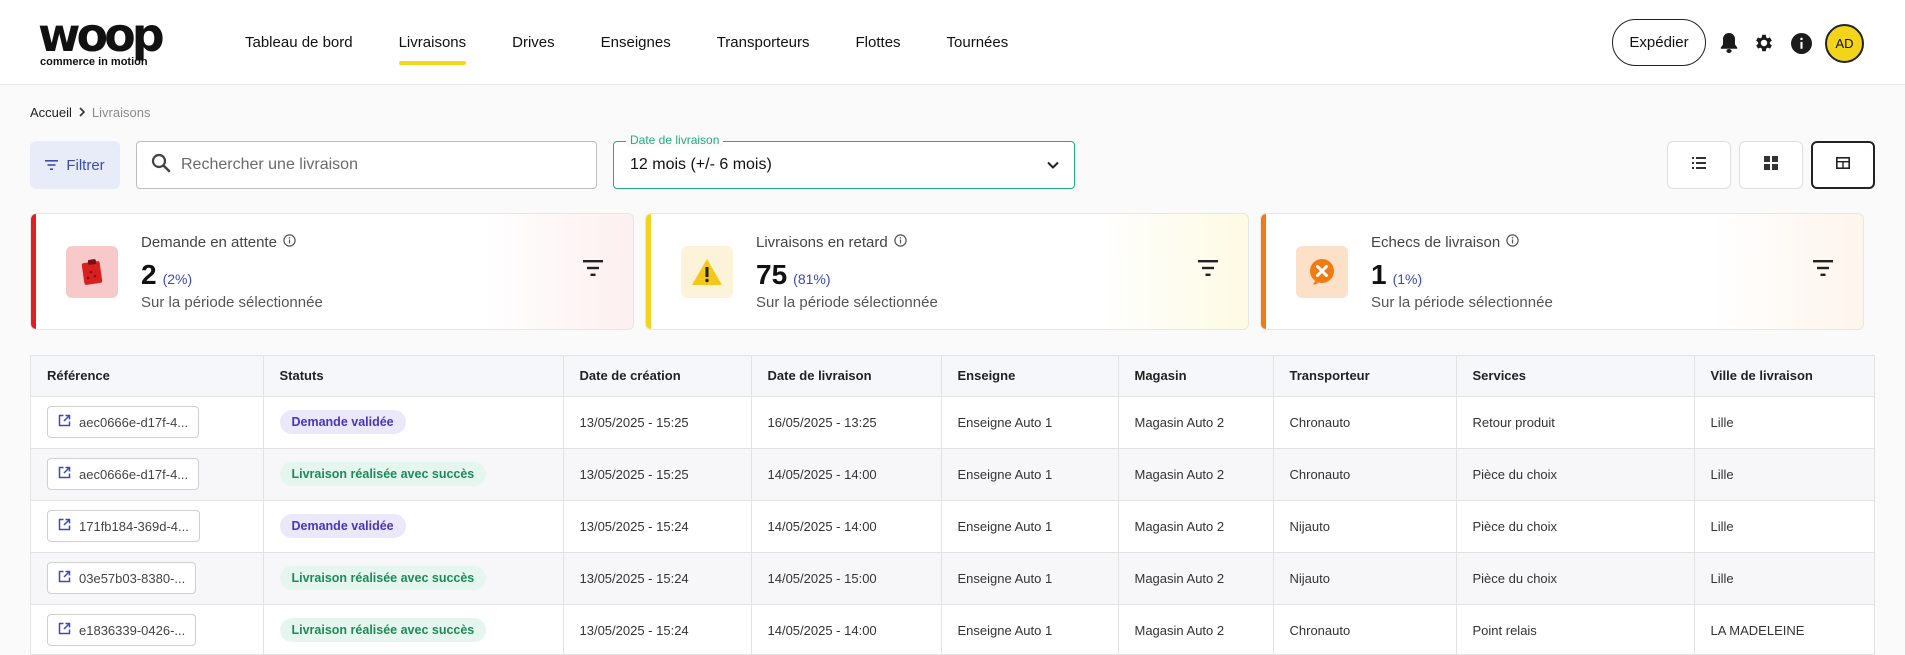 This screenshot has width=1905, height=655. I want to click on warning-icon, so click(707, 272).